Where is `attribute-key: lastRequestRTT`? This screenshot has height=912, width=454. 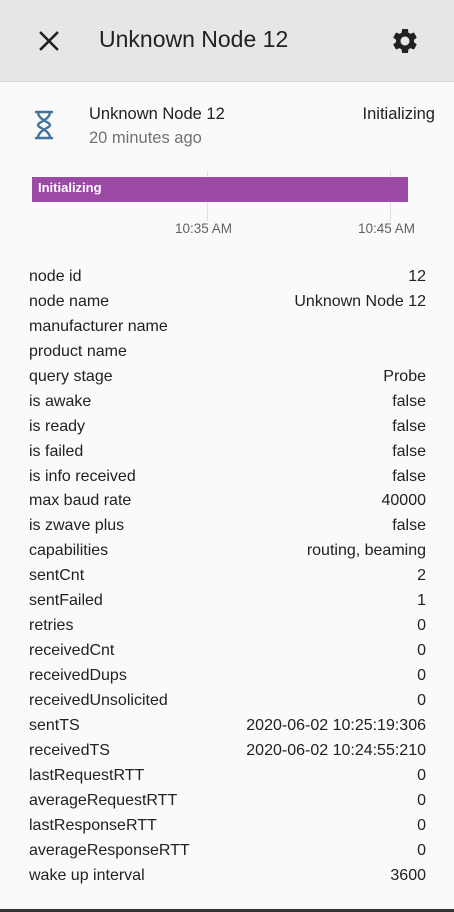
attribute-key: lastRequestRTT is located at coordinates (87, 775).